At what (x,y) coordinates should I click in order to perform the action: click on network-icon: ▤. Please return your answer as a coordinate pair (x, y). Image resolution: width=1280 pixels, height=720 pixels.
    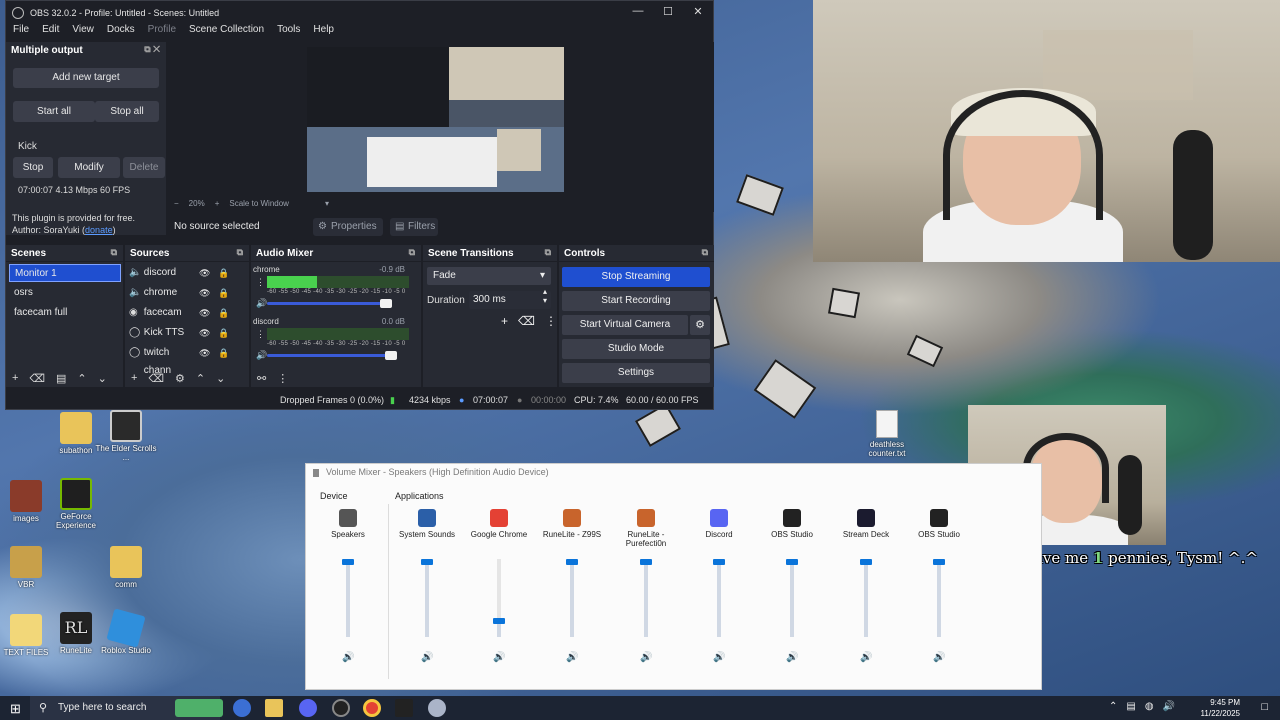
    Looking at the image, I should click on (1130, 706).